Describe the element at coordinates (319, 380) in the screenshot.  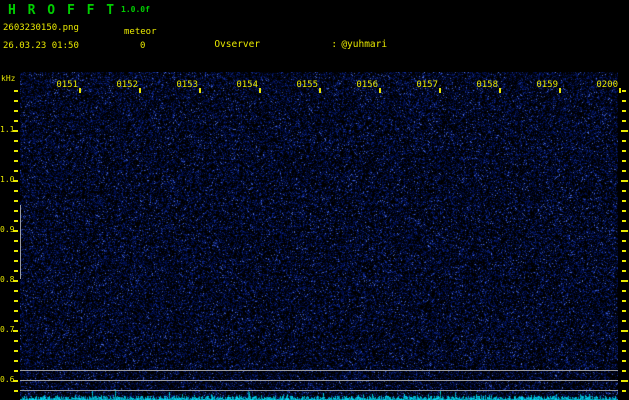
I see `reference-line-middle` at that location.